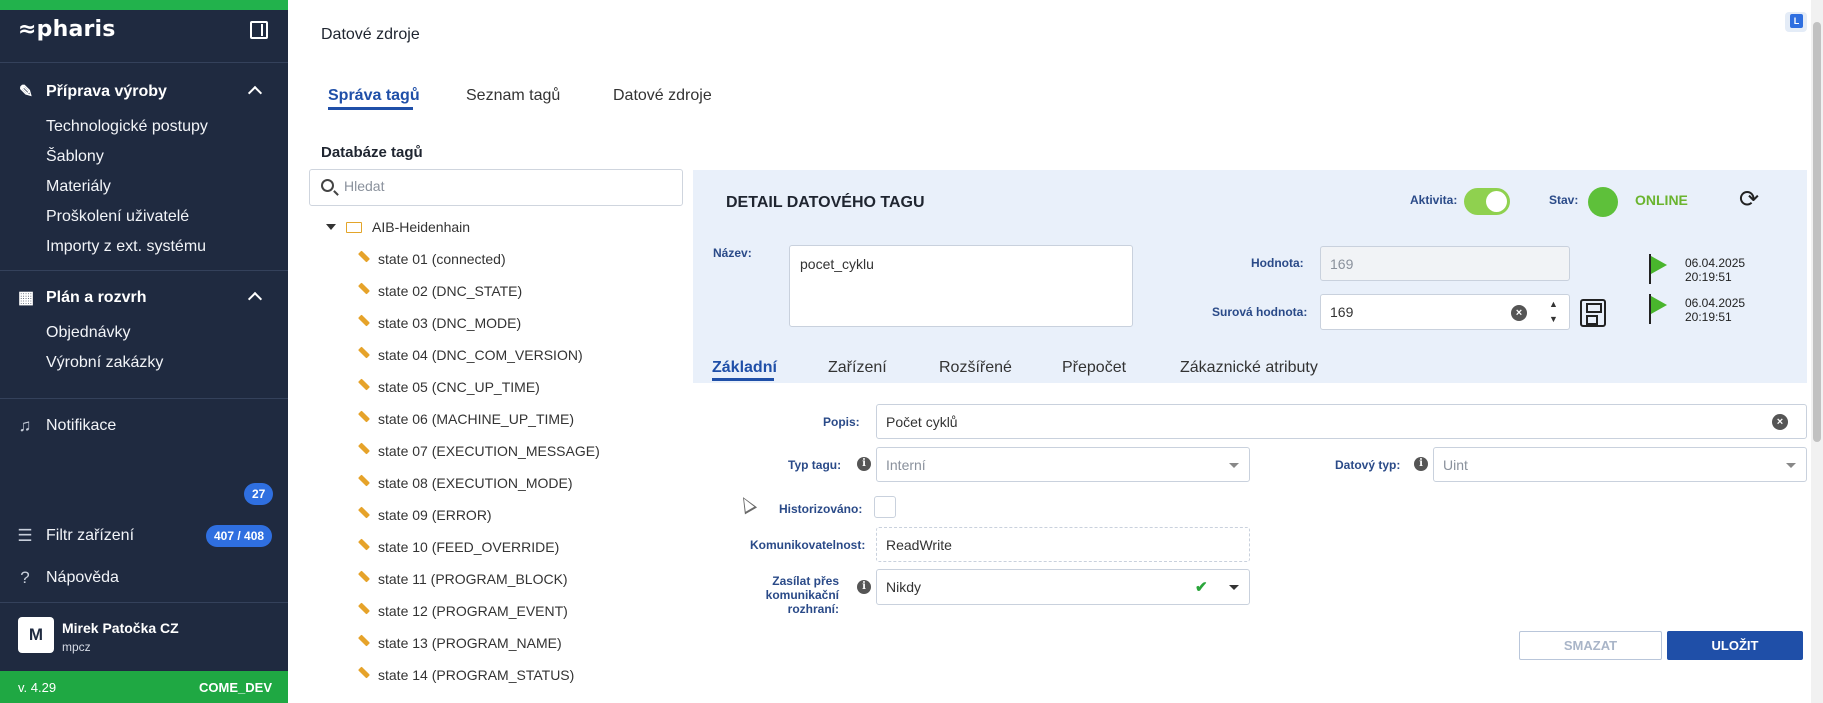 This screenshot has height=703, width=1823. What do you see at coordinates (104, 363) in the screenshot?
I see `sidebar-item-vyrobni-zakazky: Výrobní zakázky` at bounding box center [104, 363].